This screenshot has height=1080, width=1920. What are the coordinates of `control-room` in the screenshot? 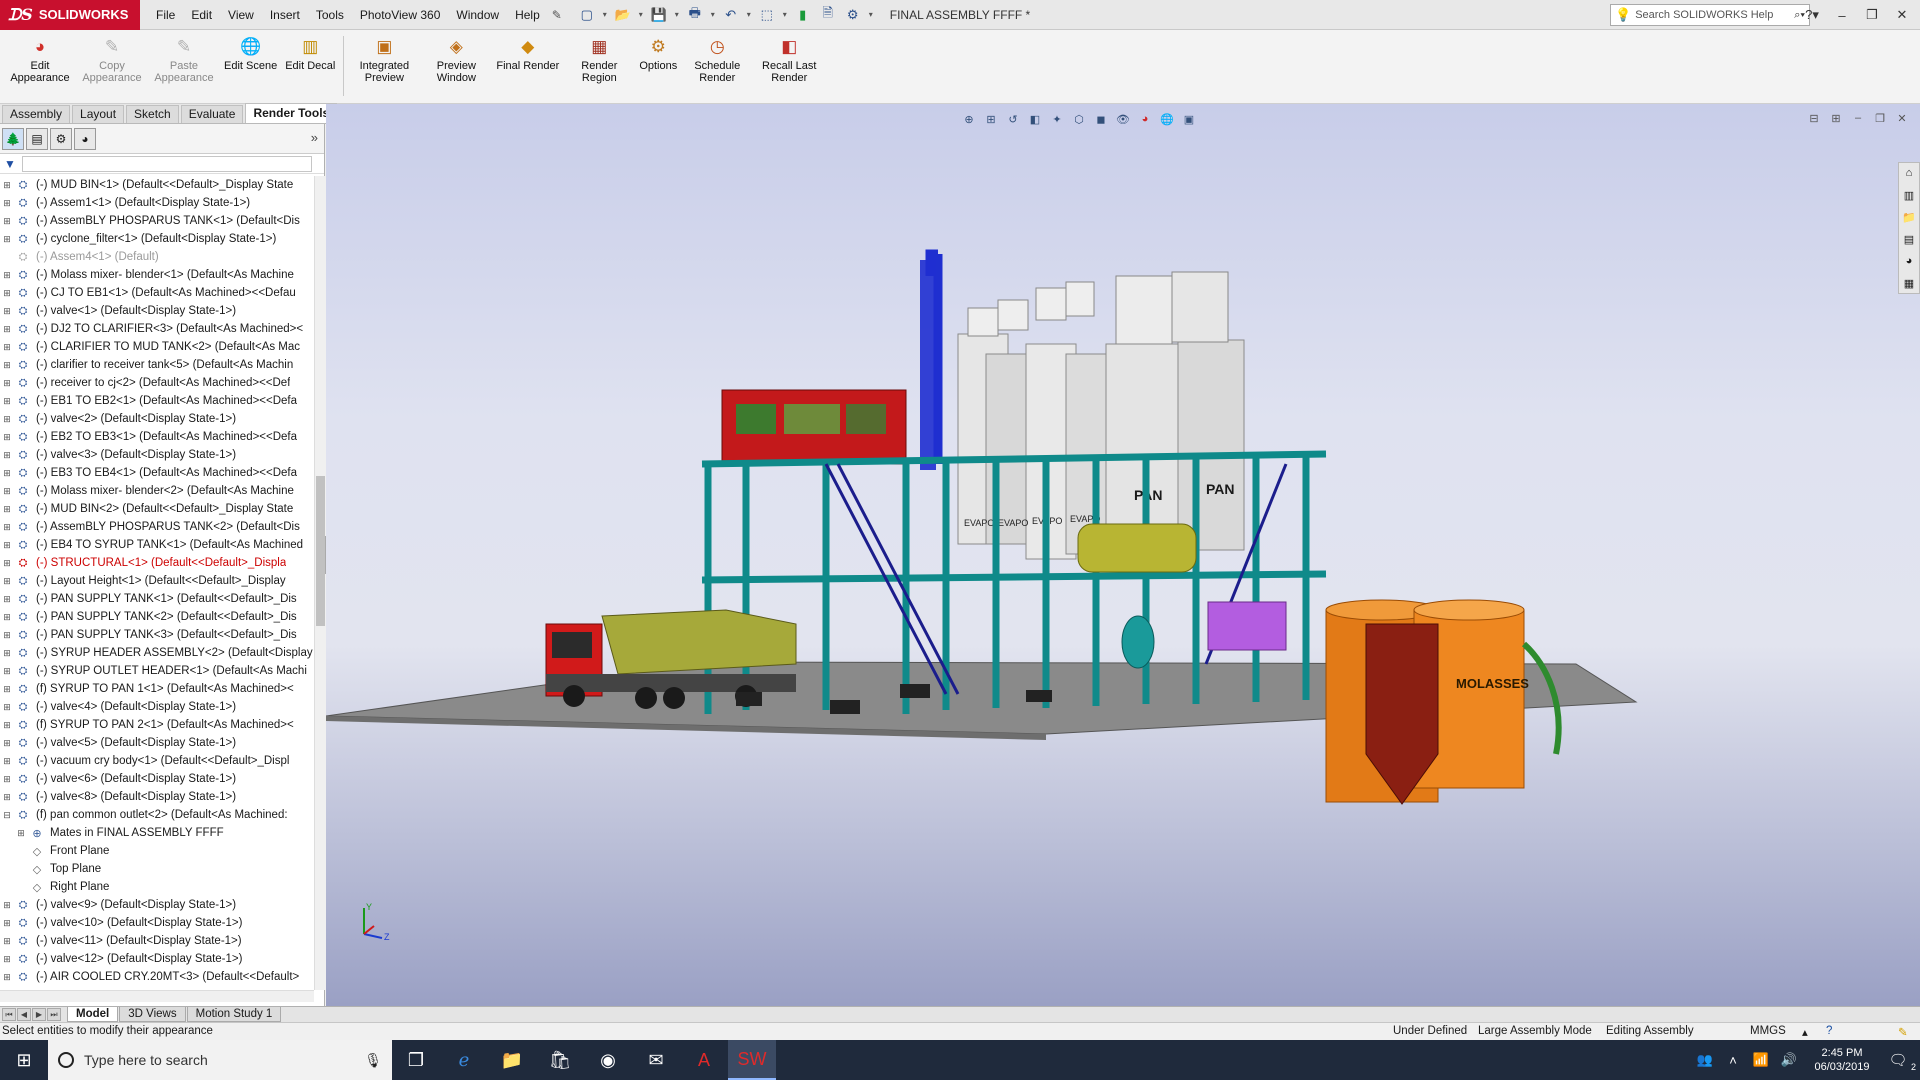 It's located at (814, 427).